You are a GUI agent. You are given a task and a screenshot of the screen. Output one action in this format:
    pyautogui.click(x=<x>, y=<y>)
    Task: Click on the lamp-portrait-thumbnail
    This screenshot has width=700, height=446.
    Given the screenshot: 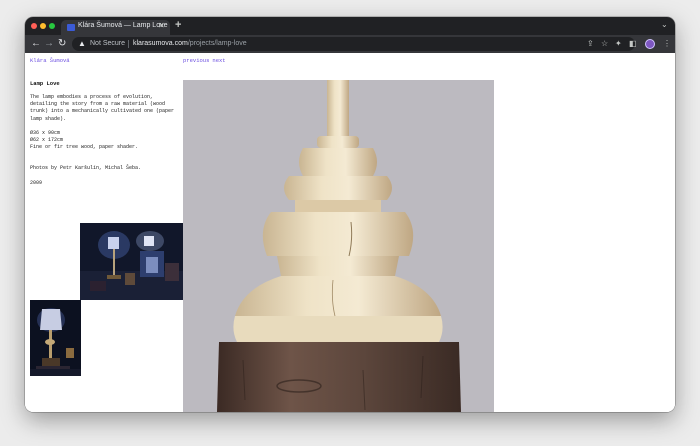 What is the action you would take?
    pyautogui.click(x=55, y=338)
    